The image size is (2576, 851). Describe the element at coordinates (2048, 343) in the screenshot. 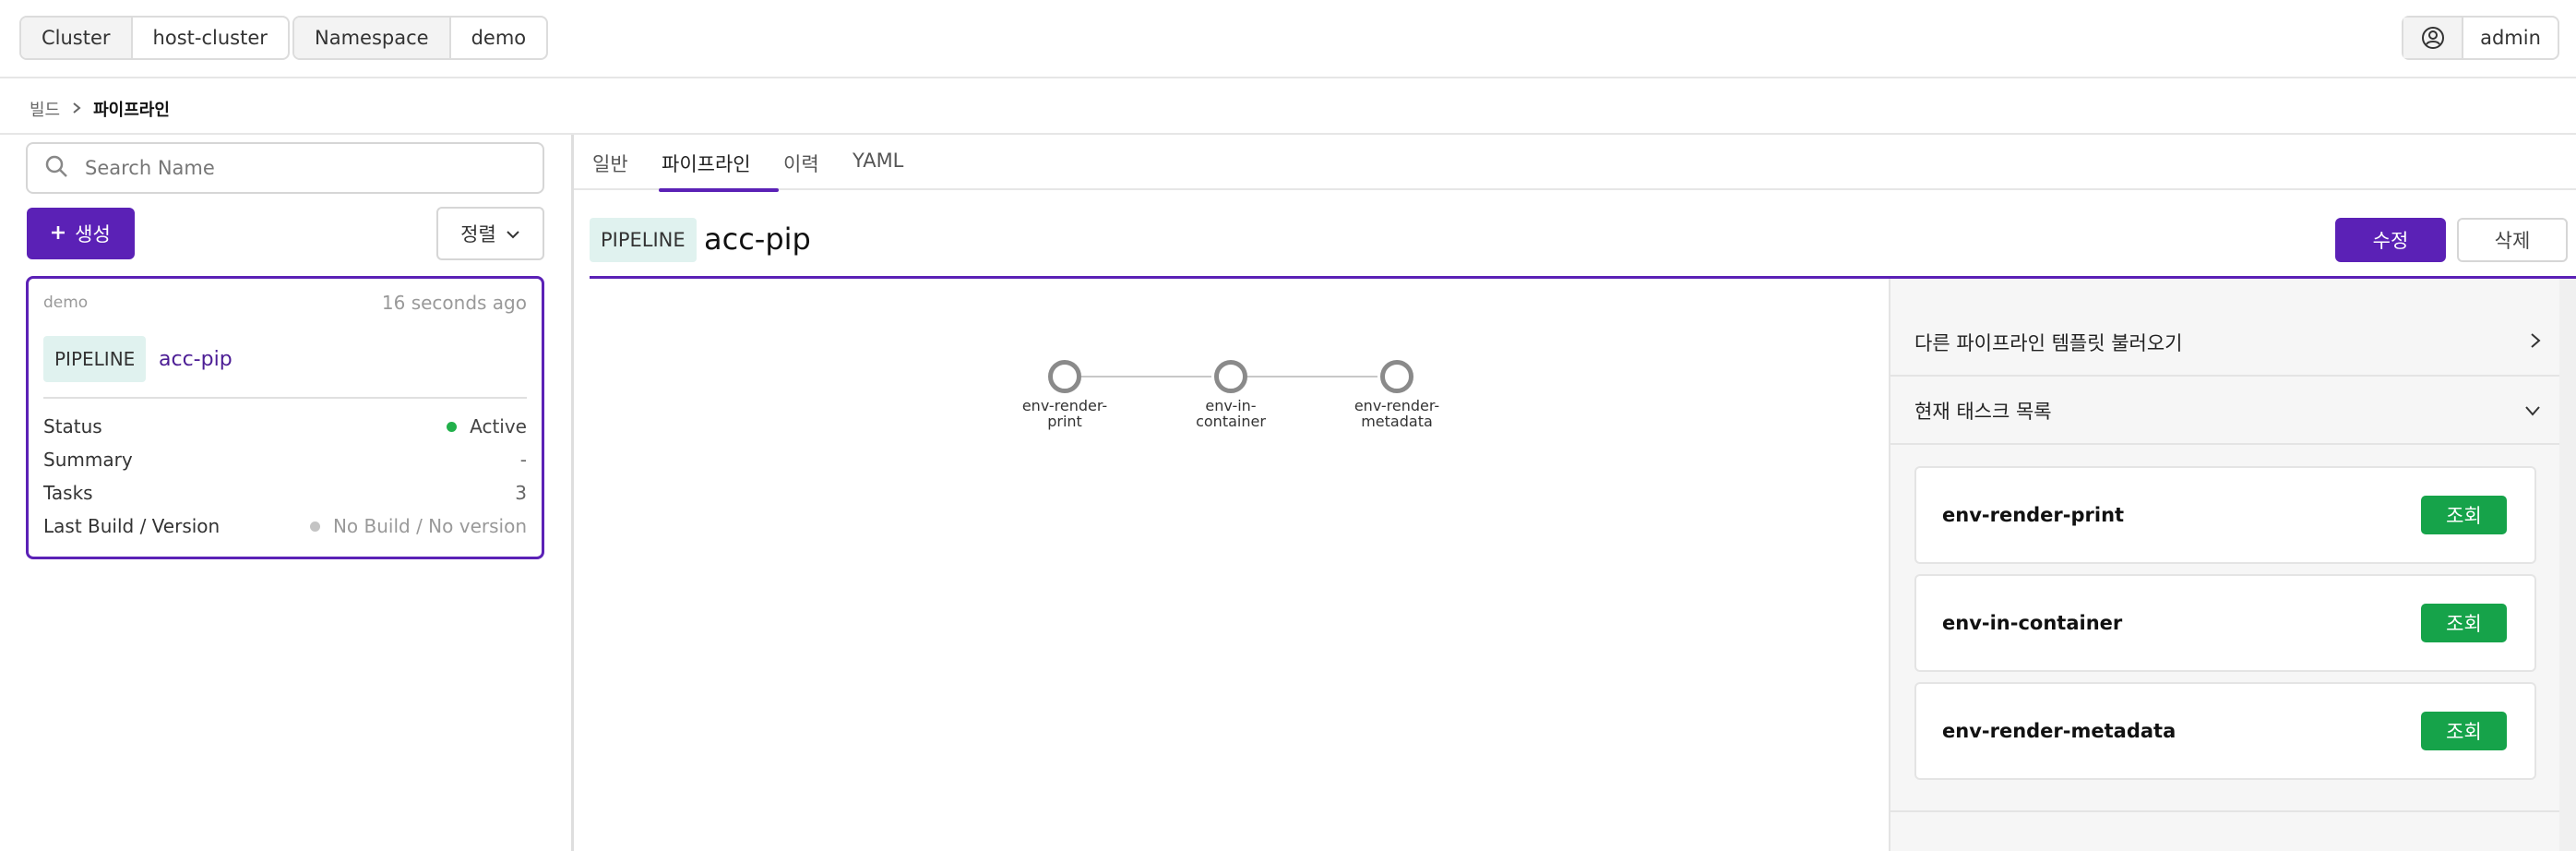

I see `load-template-label: 다른 파이프라인 템플릿 불러오기` at that location.